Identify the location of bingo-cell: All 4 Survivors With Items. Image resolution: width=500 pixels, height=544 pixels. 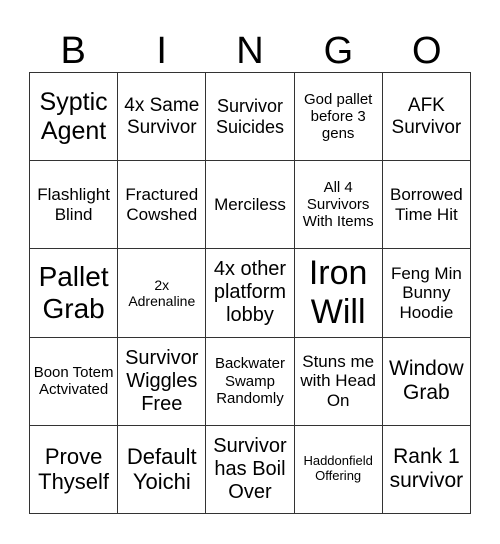
(338, 205).